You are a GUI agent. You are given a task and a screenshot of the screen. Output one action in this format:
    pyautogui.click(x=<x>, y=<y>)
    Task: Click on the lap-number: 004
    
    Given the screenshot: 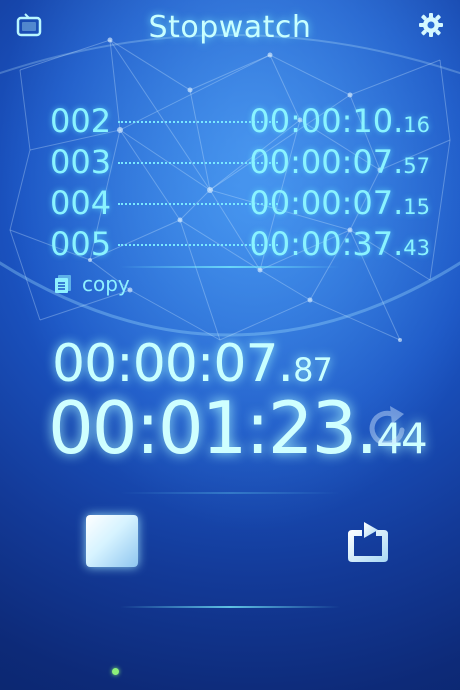 What is the action you would take?
    pyautogui.click(x=81, y=203)
    